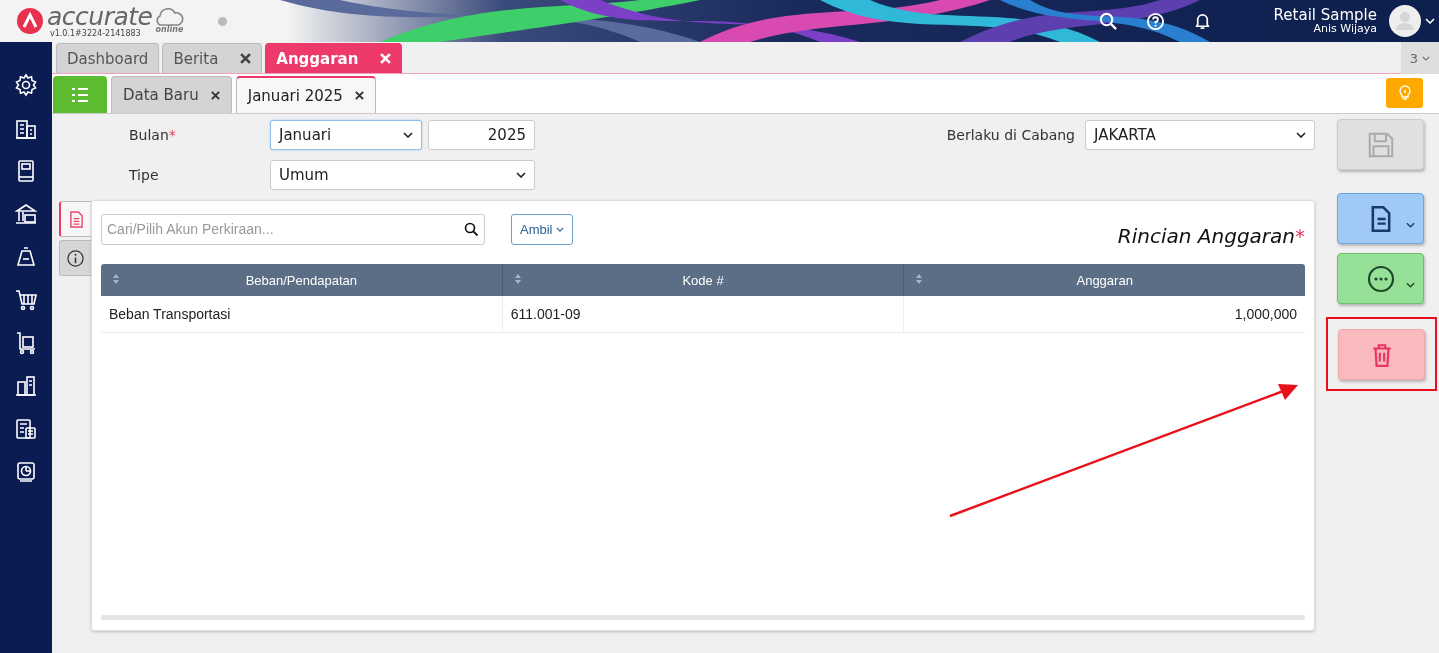 The image size is (1439, 653). I want to click on cloud-icon, so click(169, 17).